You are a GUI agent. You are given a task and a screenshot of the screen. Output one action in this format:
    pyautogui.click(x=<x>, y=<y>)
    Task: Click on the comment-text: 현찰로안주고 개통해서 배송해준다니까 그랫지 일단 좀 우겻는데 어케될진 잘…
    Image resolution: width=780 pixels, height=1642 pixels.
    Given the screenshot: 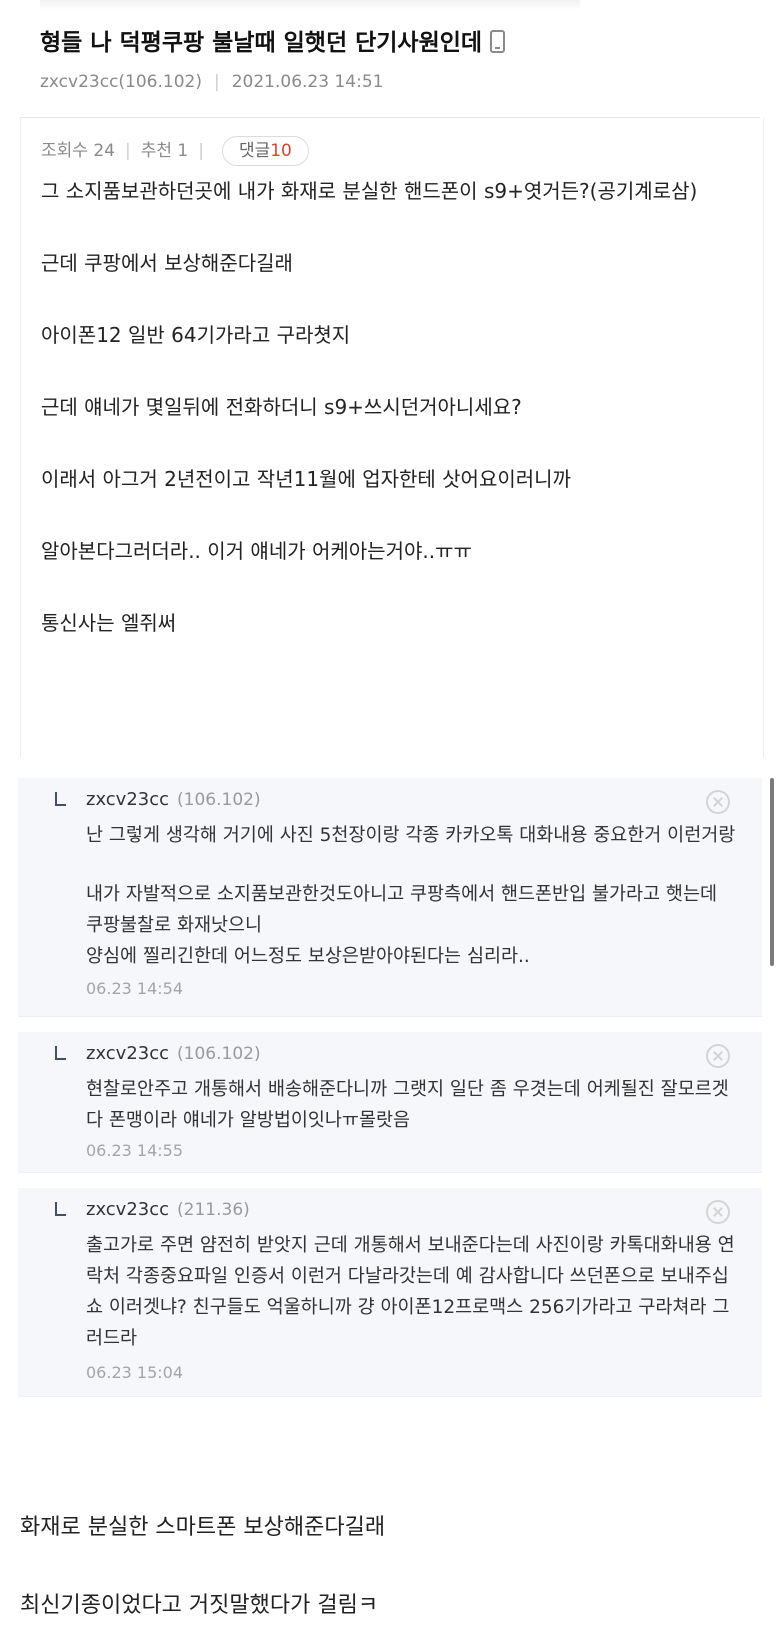 What is the action you would take?
    pyautogui.click(x=411, y=1105)
    